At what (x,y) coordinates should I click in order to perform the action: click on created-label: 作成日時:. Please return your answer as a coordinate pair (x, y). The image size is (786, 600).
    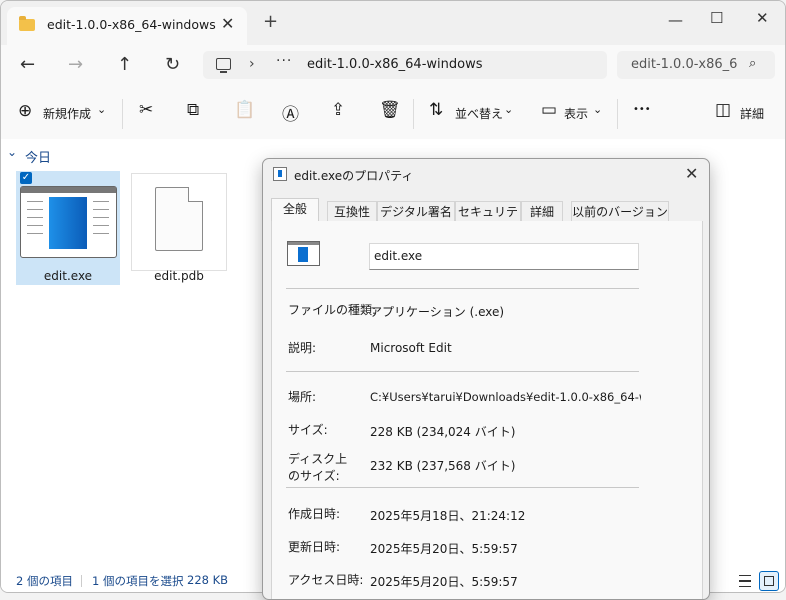
    Looking at the image, I should click on (314, 514).